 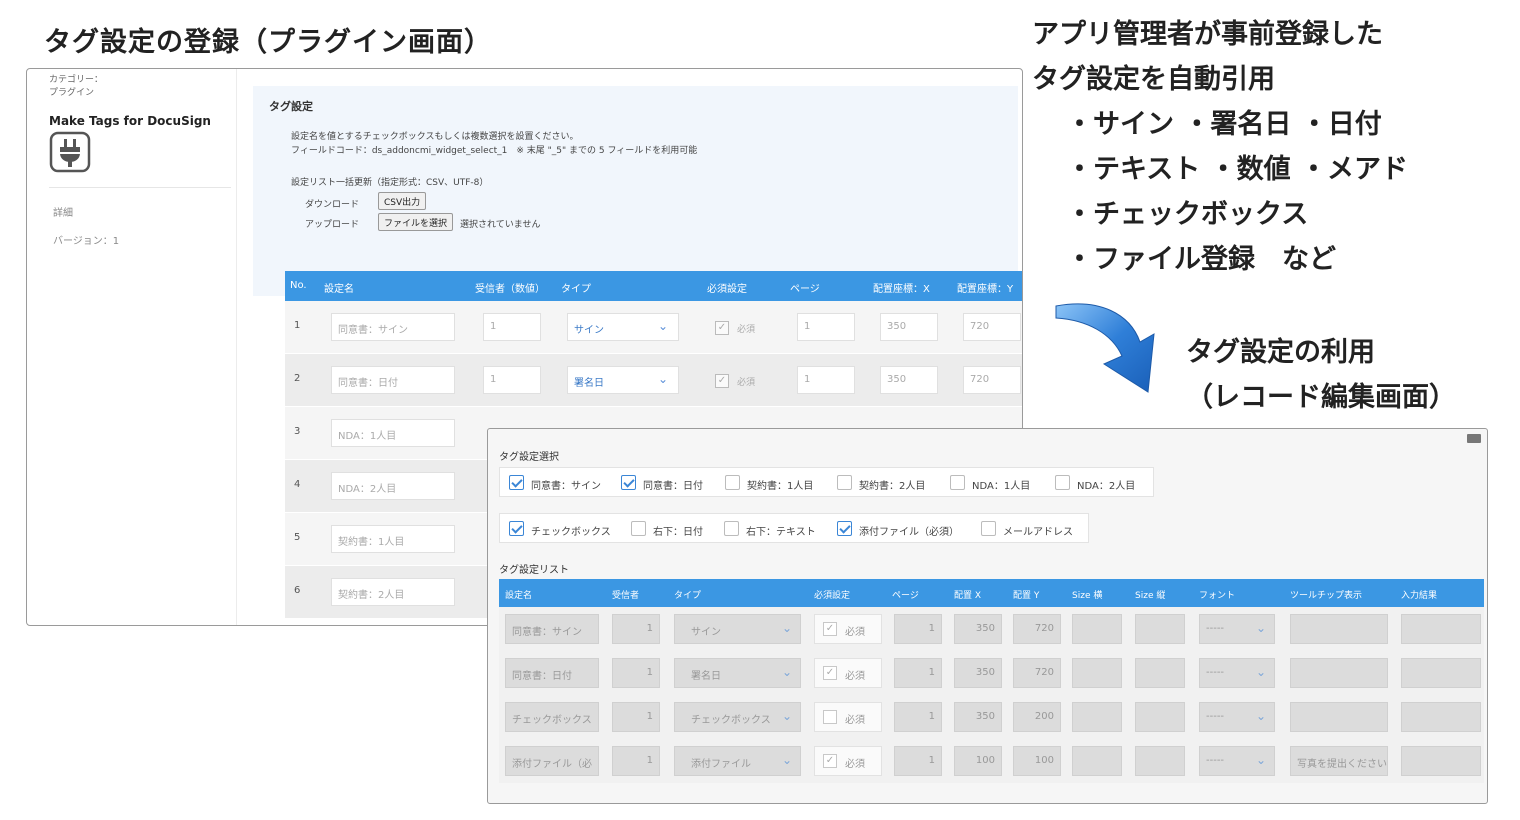 I want to click on checkbox-label: 契約書：2人目, so click(x=892, y=486).